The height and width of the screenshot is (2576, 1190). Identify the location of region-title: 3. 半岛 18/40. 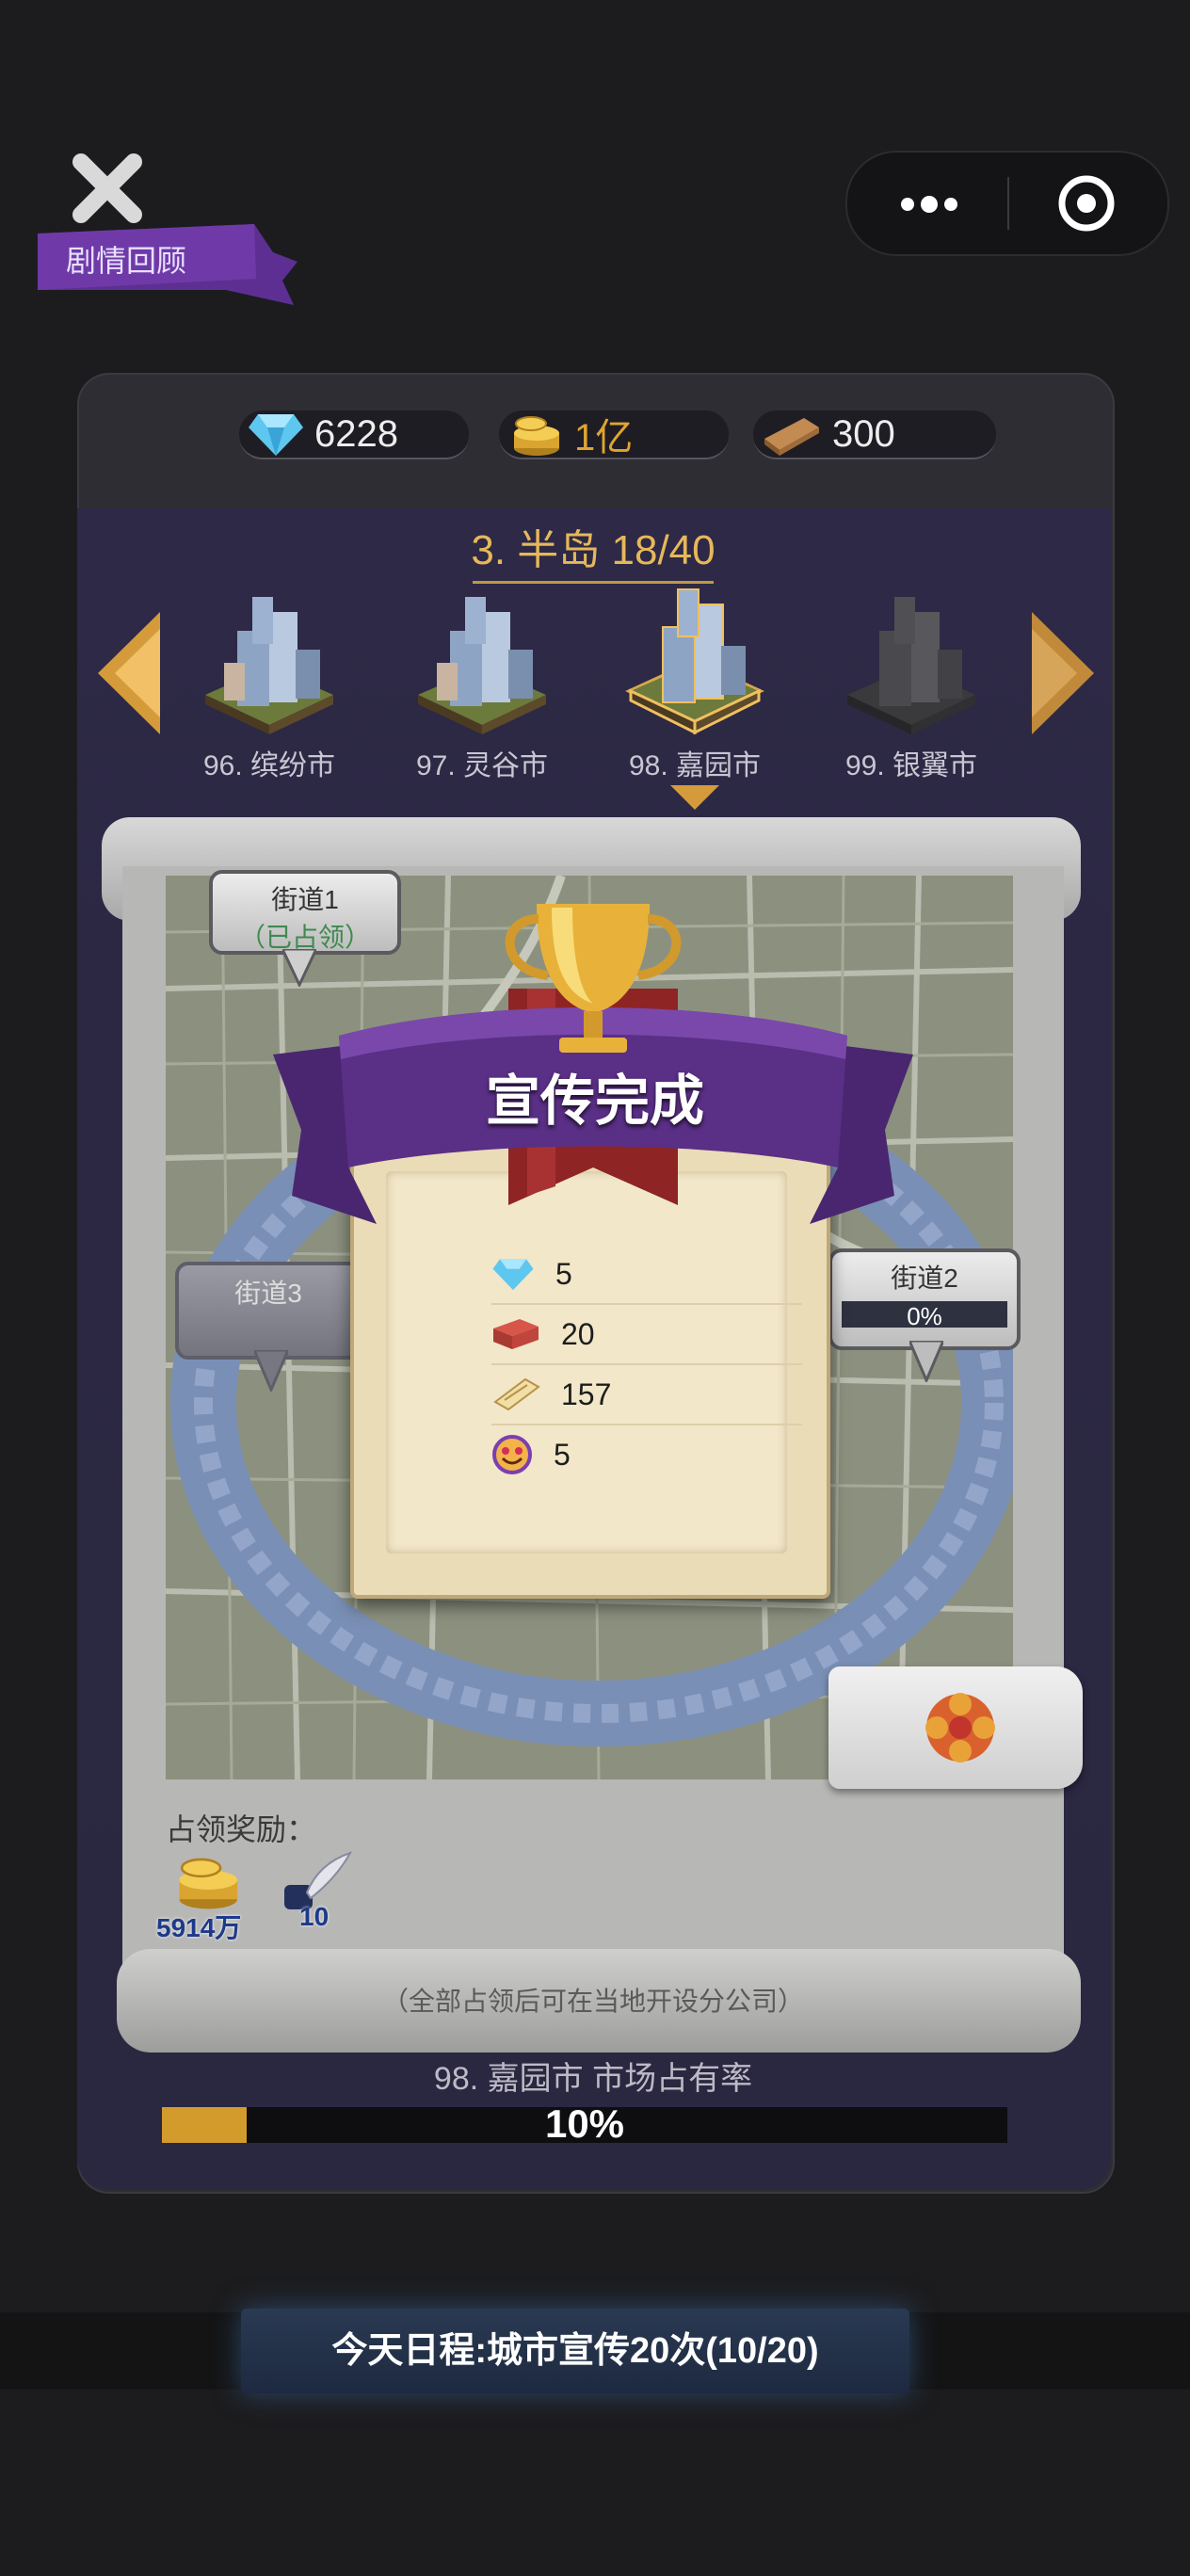
(593, 550).